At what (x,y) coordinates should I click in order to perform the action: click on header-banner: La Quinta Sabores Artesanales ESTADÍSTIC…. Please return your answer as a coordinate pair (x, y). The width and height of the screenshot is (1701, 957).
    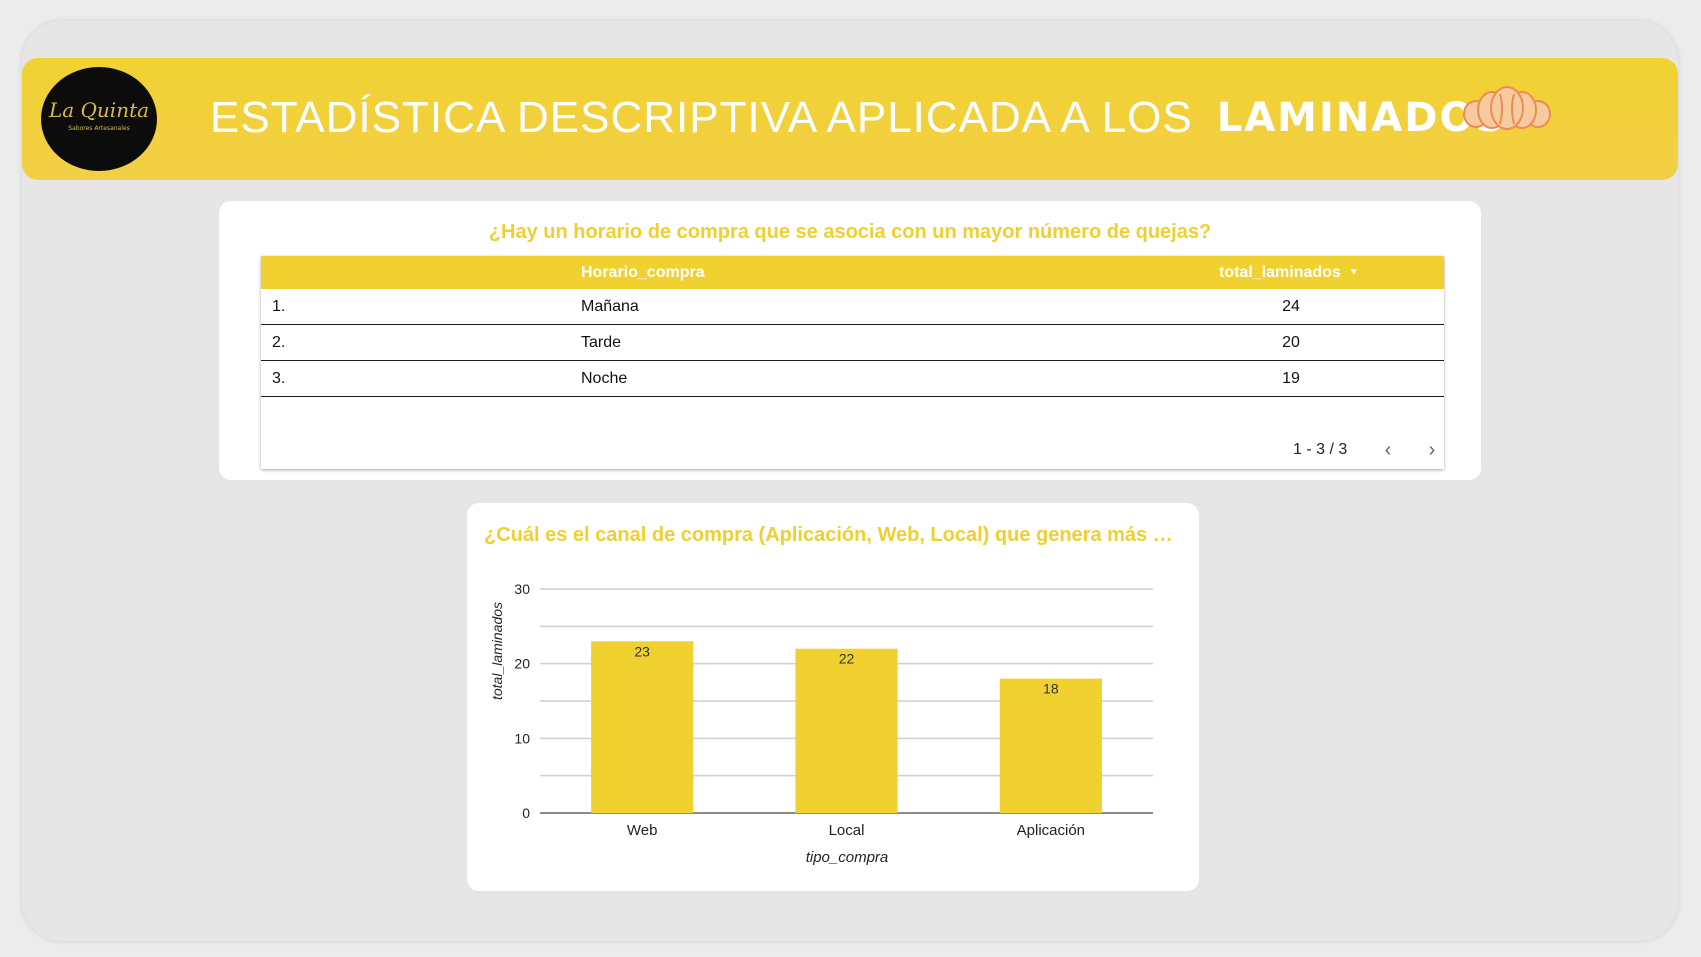
    Looking at the image, I should click on (850, 119).